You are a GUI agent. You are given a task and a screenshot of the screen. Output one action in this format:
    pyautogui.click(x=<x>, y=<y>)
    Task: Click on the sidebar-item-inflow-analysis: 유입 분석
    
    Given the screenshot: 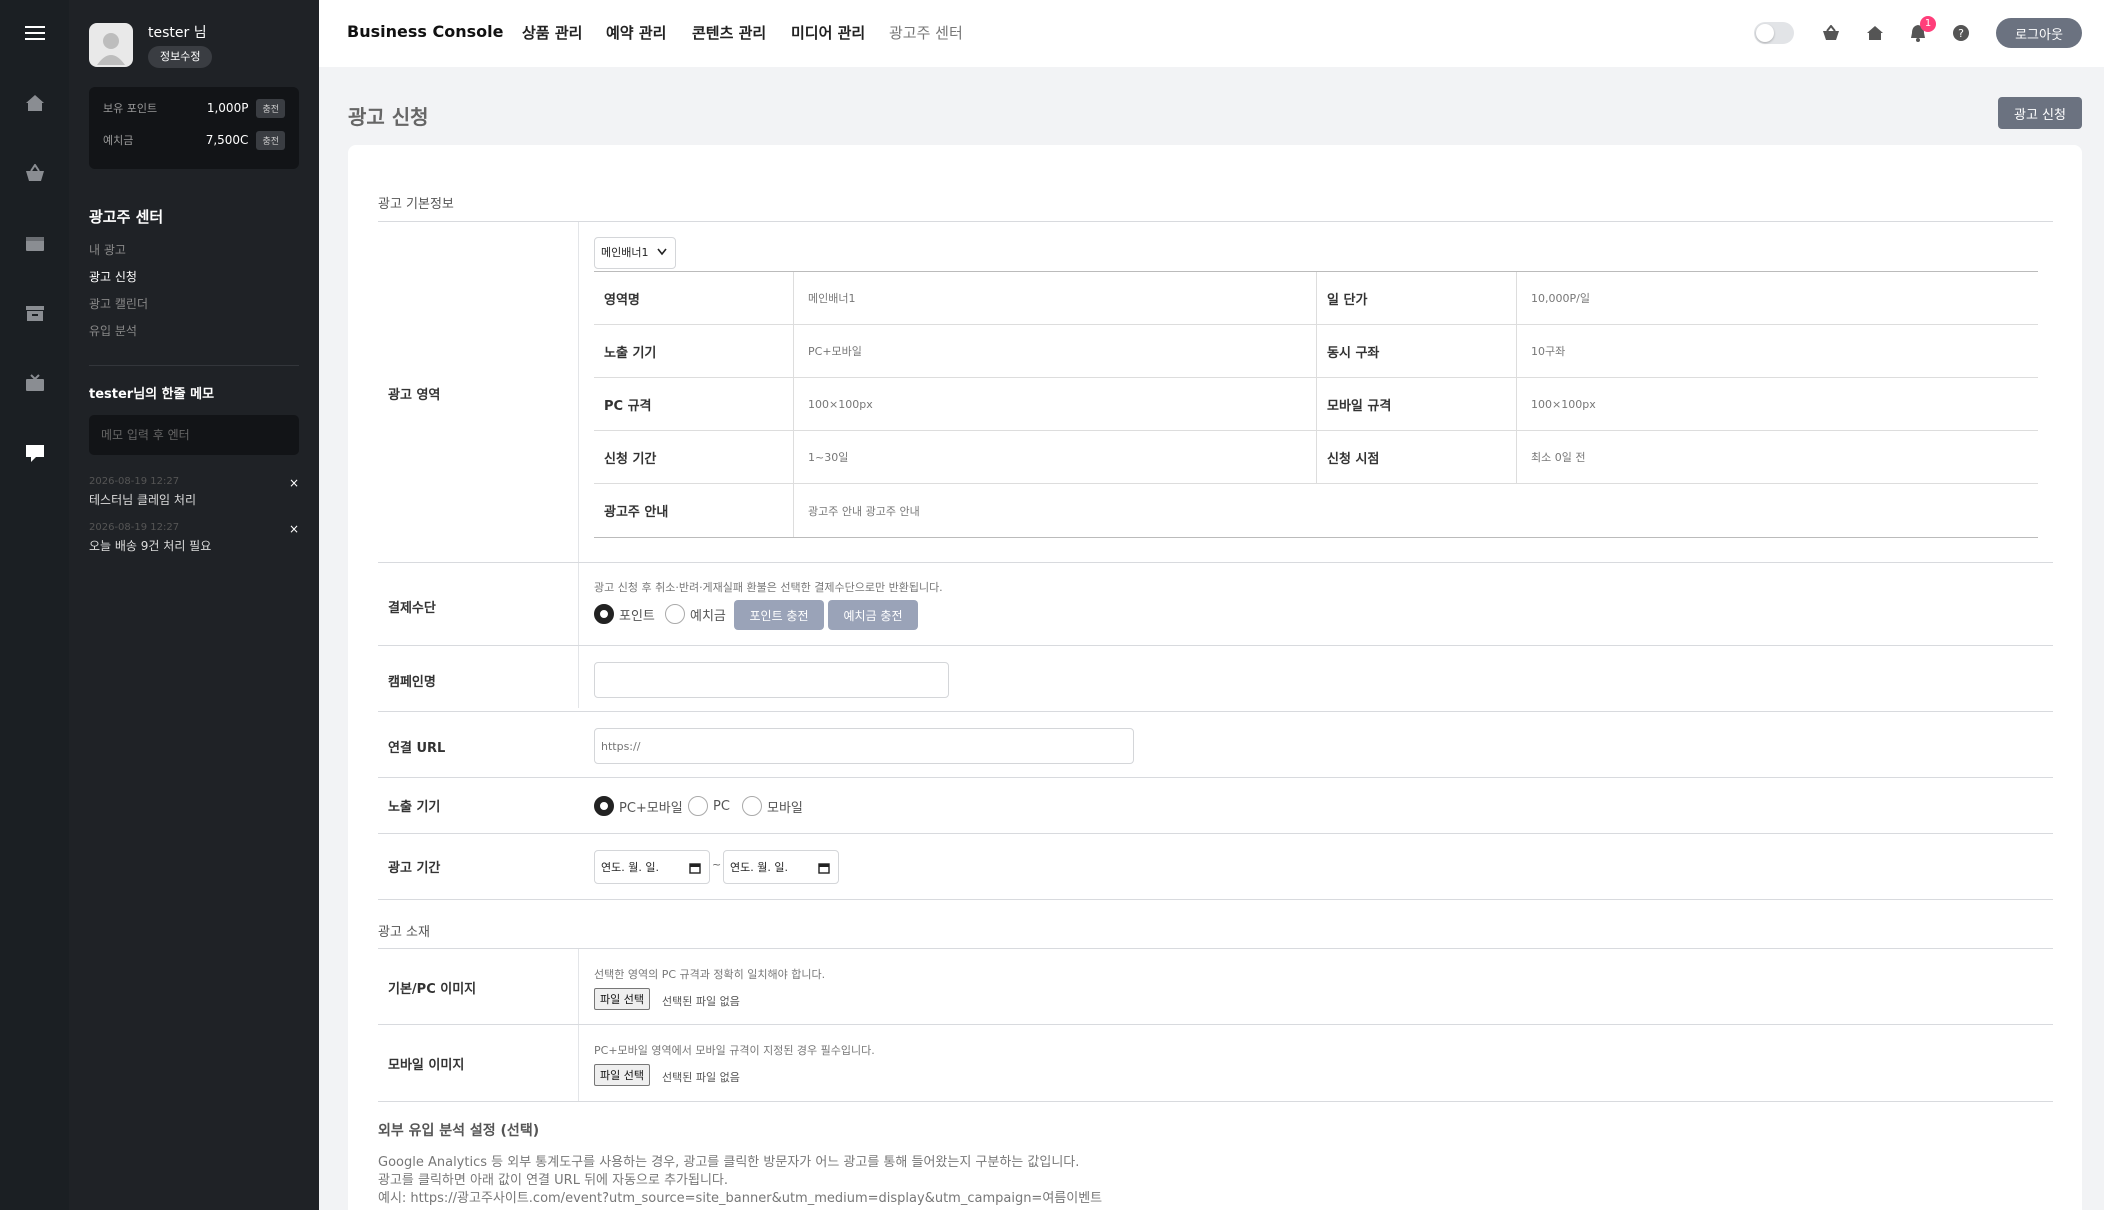 What is the action you would take?
    pyautogui.click(x=113, y=330)
    